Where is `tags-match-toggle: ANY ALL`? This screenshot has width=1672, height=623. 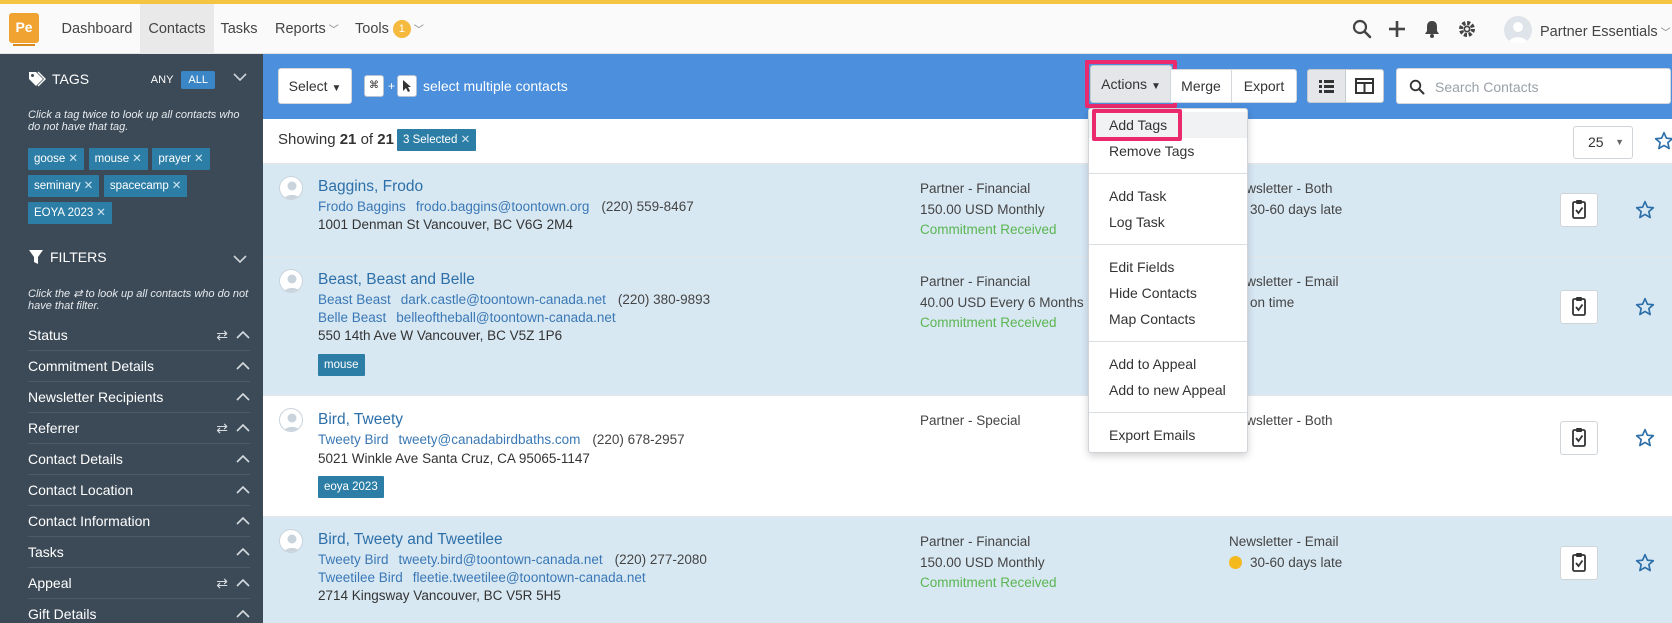
tags-match-toggle: ANY ALL is located at coordinates (183, 80).